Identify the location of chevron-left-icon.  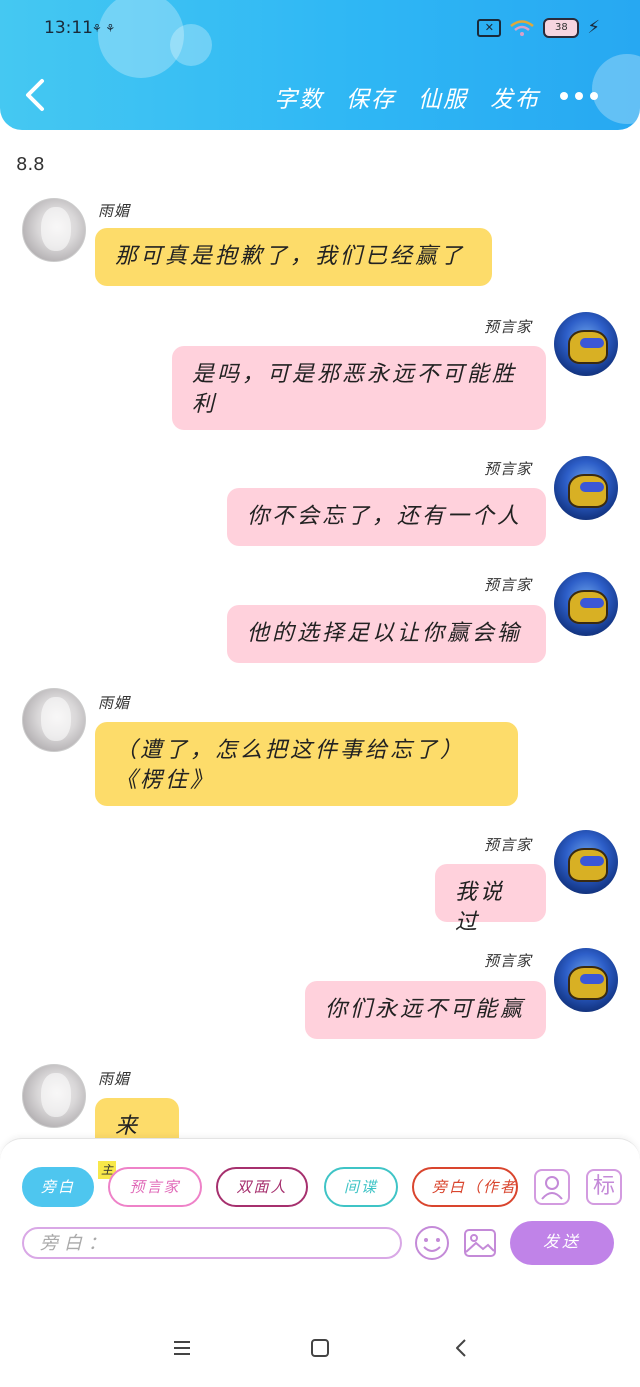
(35, 95).